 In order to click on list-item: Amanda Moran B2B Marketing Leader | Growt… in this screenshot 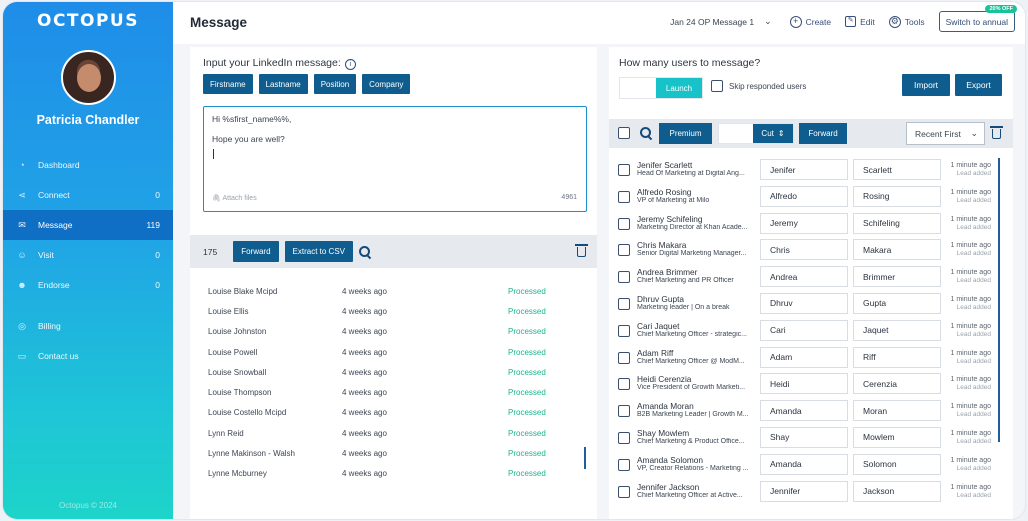, I will do `click(811, 412)`.